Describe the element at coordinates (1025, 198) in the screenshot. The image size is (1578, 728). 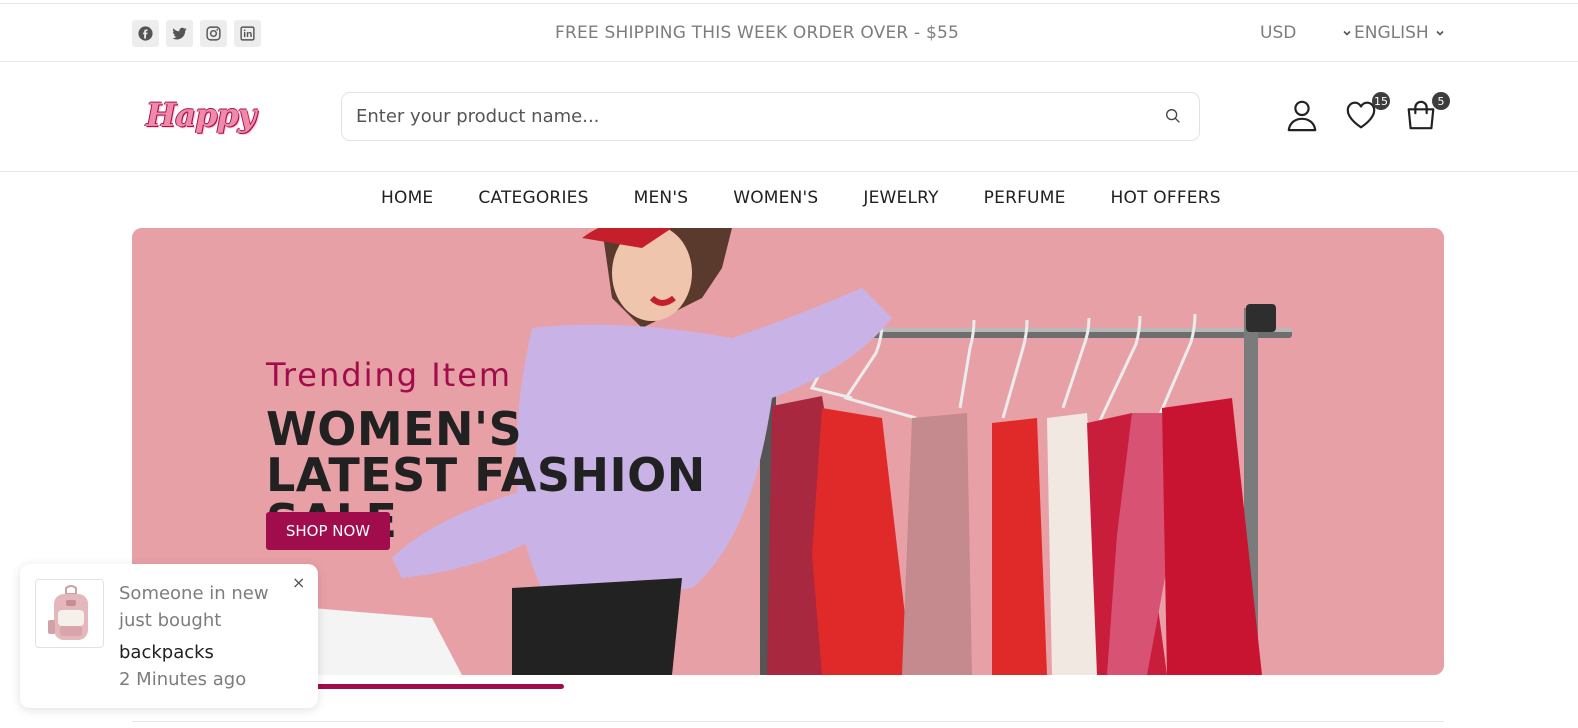
I see `nav-perfume: PERFUME` at that location.